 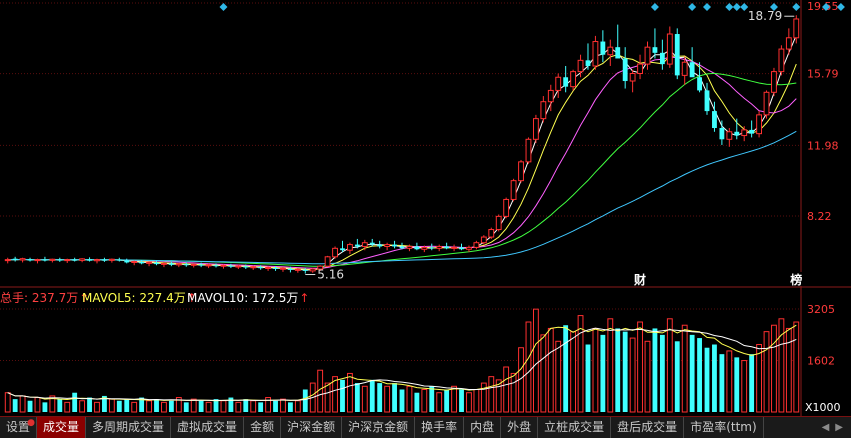 I want to click on tab-virtual-volume: 虚拟成交量, so click(x=208, y=427).